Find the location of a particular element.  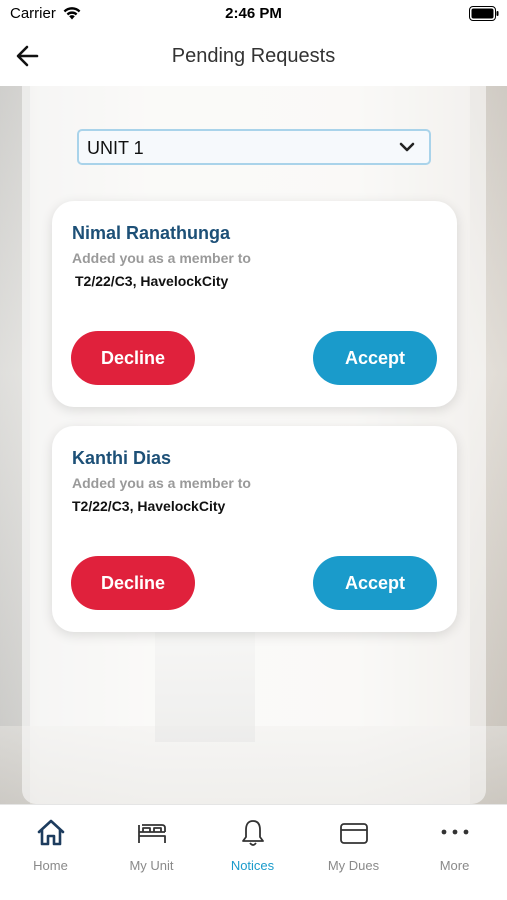

page-title: Pending Requests is located at coordinates (253, 56).